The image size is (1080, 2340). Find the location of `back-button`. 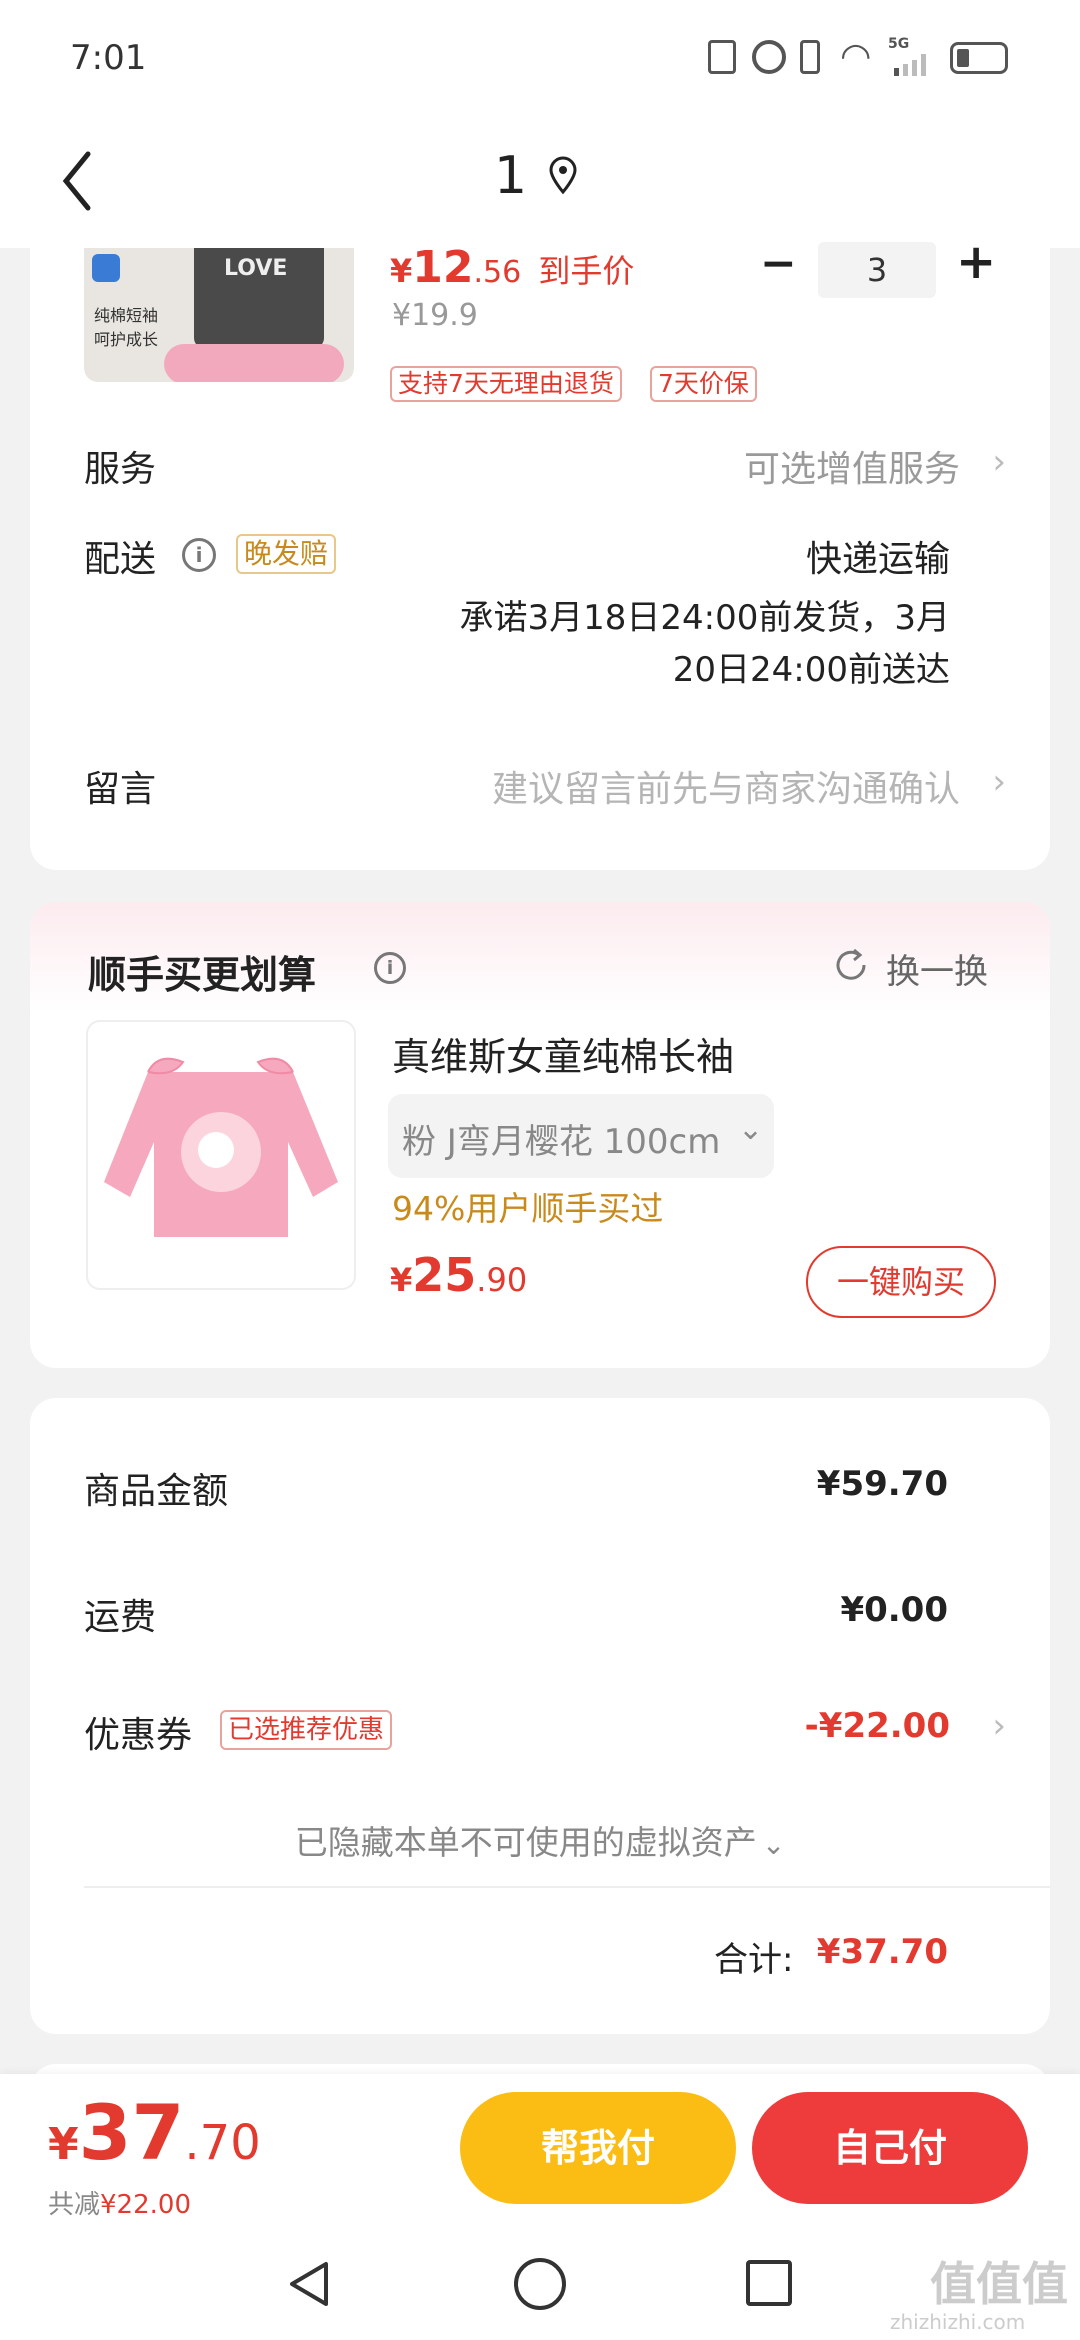

back-button is located at coordinates (88, 181).